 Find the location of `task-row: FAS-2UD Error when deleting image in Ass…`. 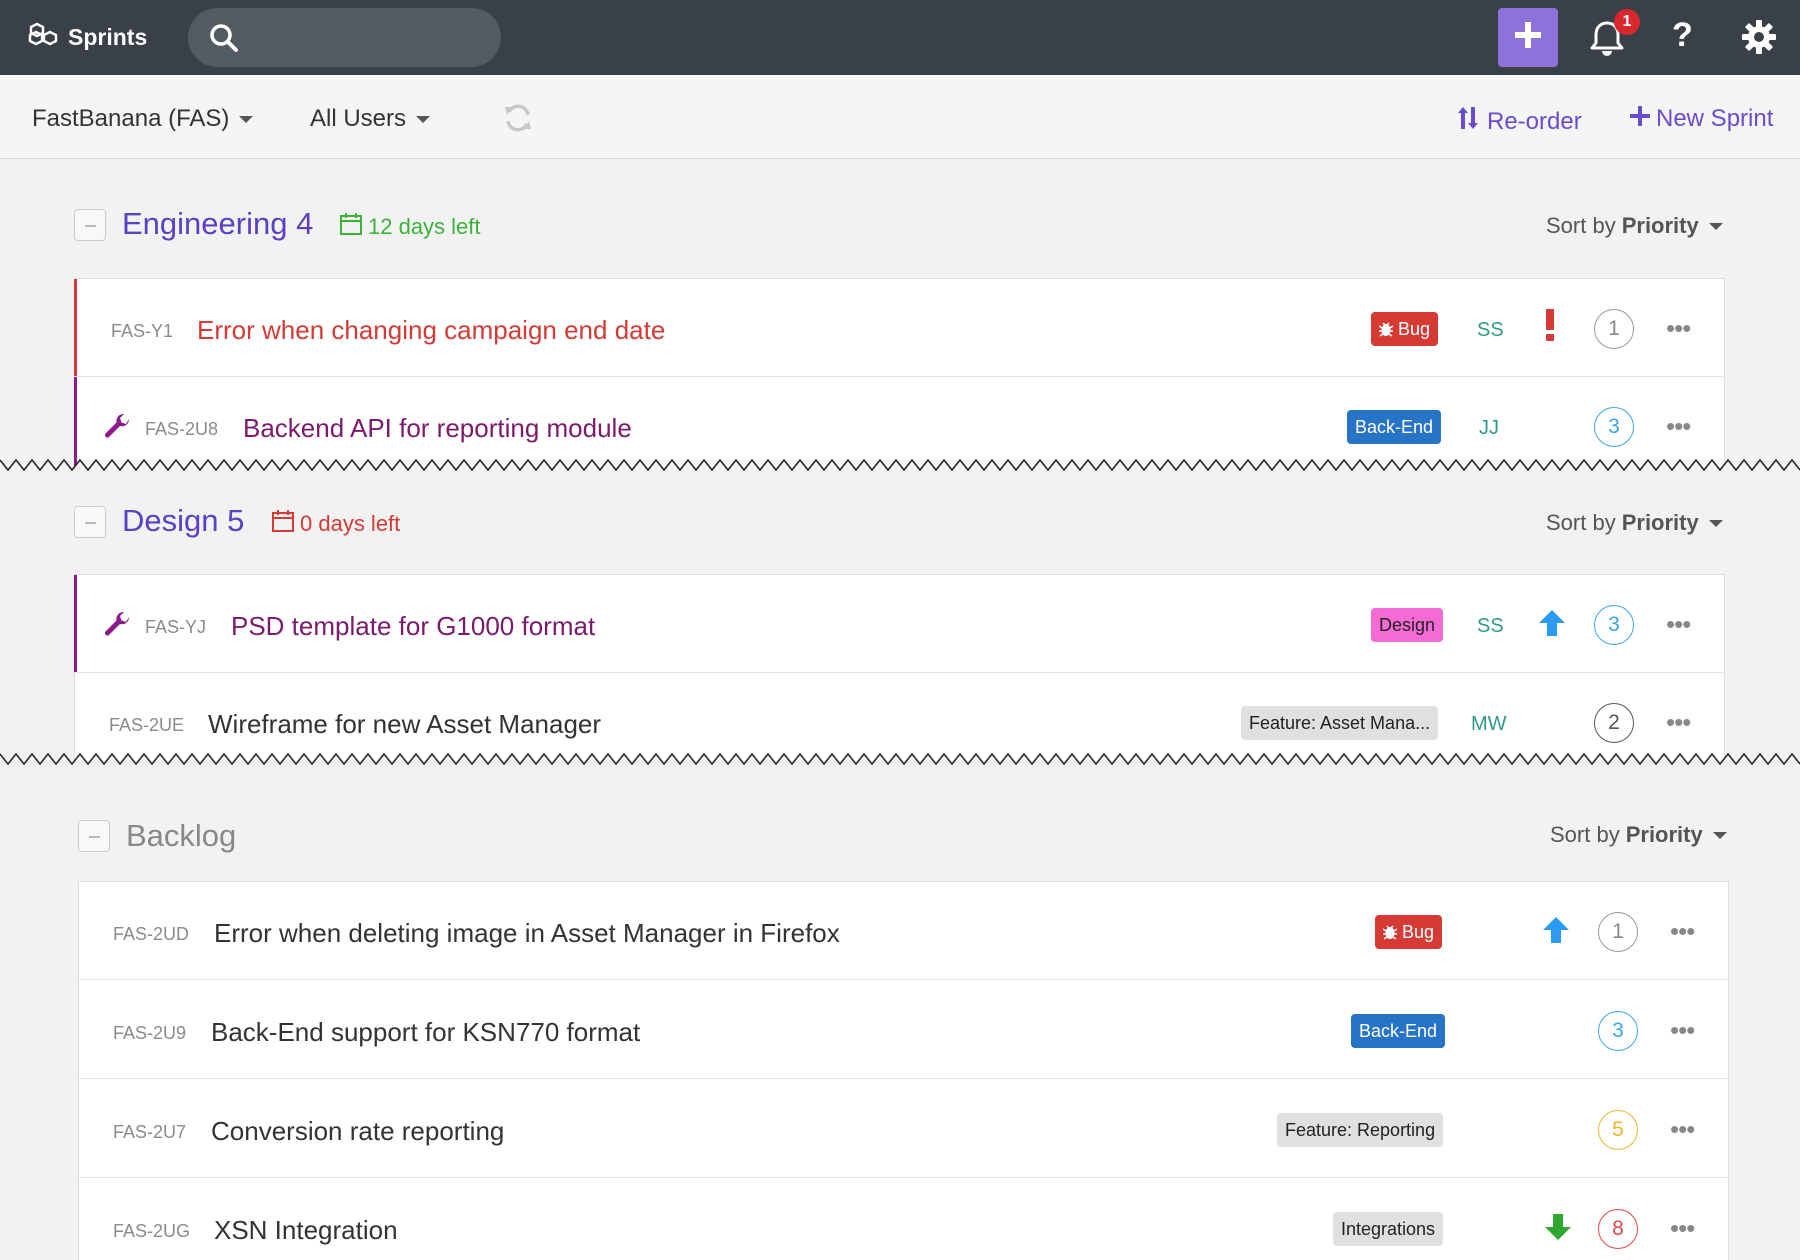

task-row: FAS-2UD Error when deleting image in Ass… is located at coordinates (903, 931).